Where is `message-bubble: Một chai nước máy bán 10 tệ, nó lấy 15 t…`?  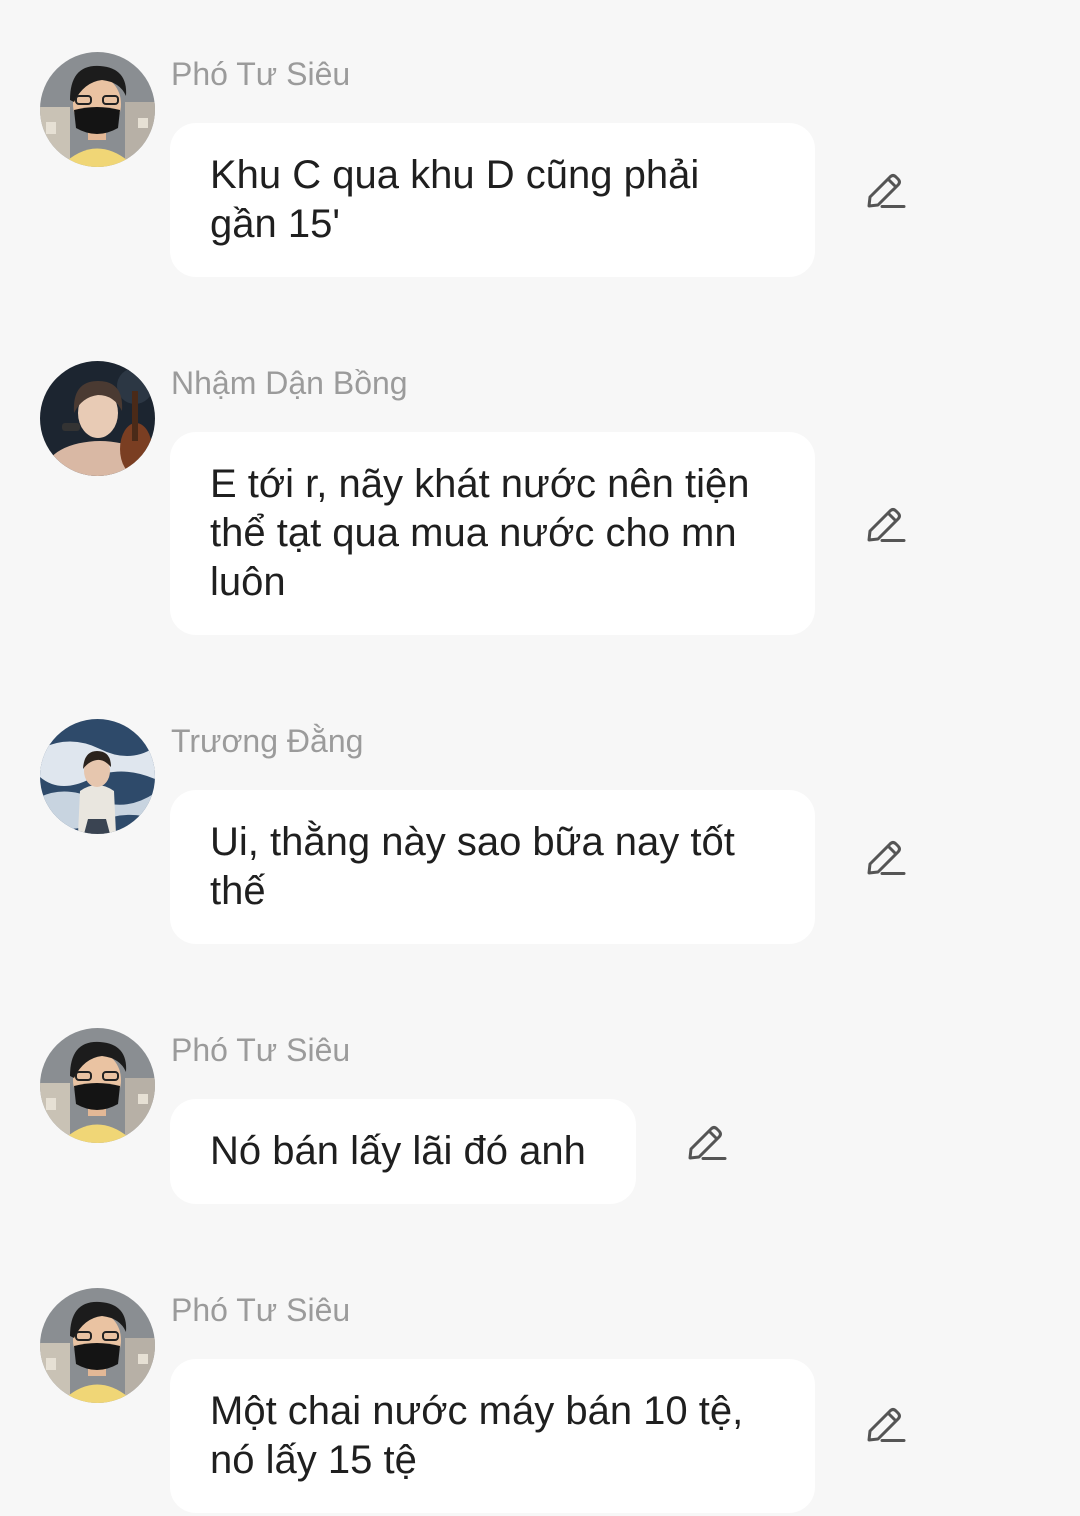
message-bubble: Một chai nước máy bán 10 tệ, nó lấy 15 t… is located at coordinates (492, 1436).